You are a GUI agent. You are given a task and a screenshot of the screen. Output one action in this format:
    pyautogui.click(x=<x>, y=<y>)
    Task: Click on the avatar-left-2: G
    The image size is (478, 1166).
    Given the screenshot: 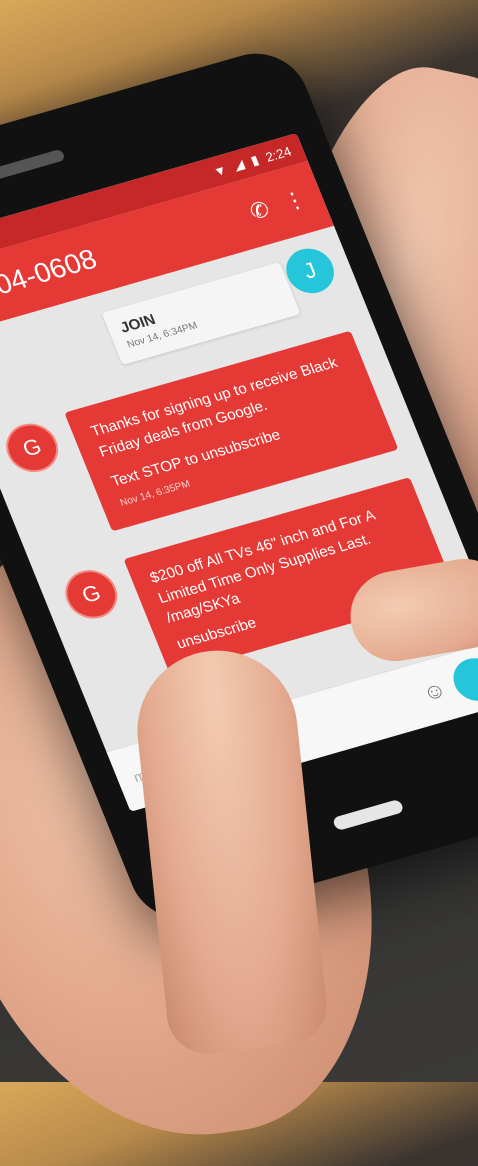 What is the action you would take?
    pyautogui.click(x=91, y=594)
    